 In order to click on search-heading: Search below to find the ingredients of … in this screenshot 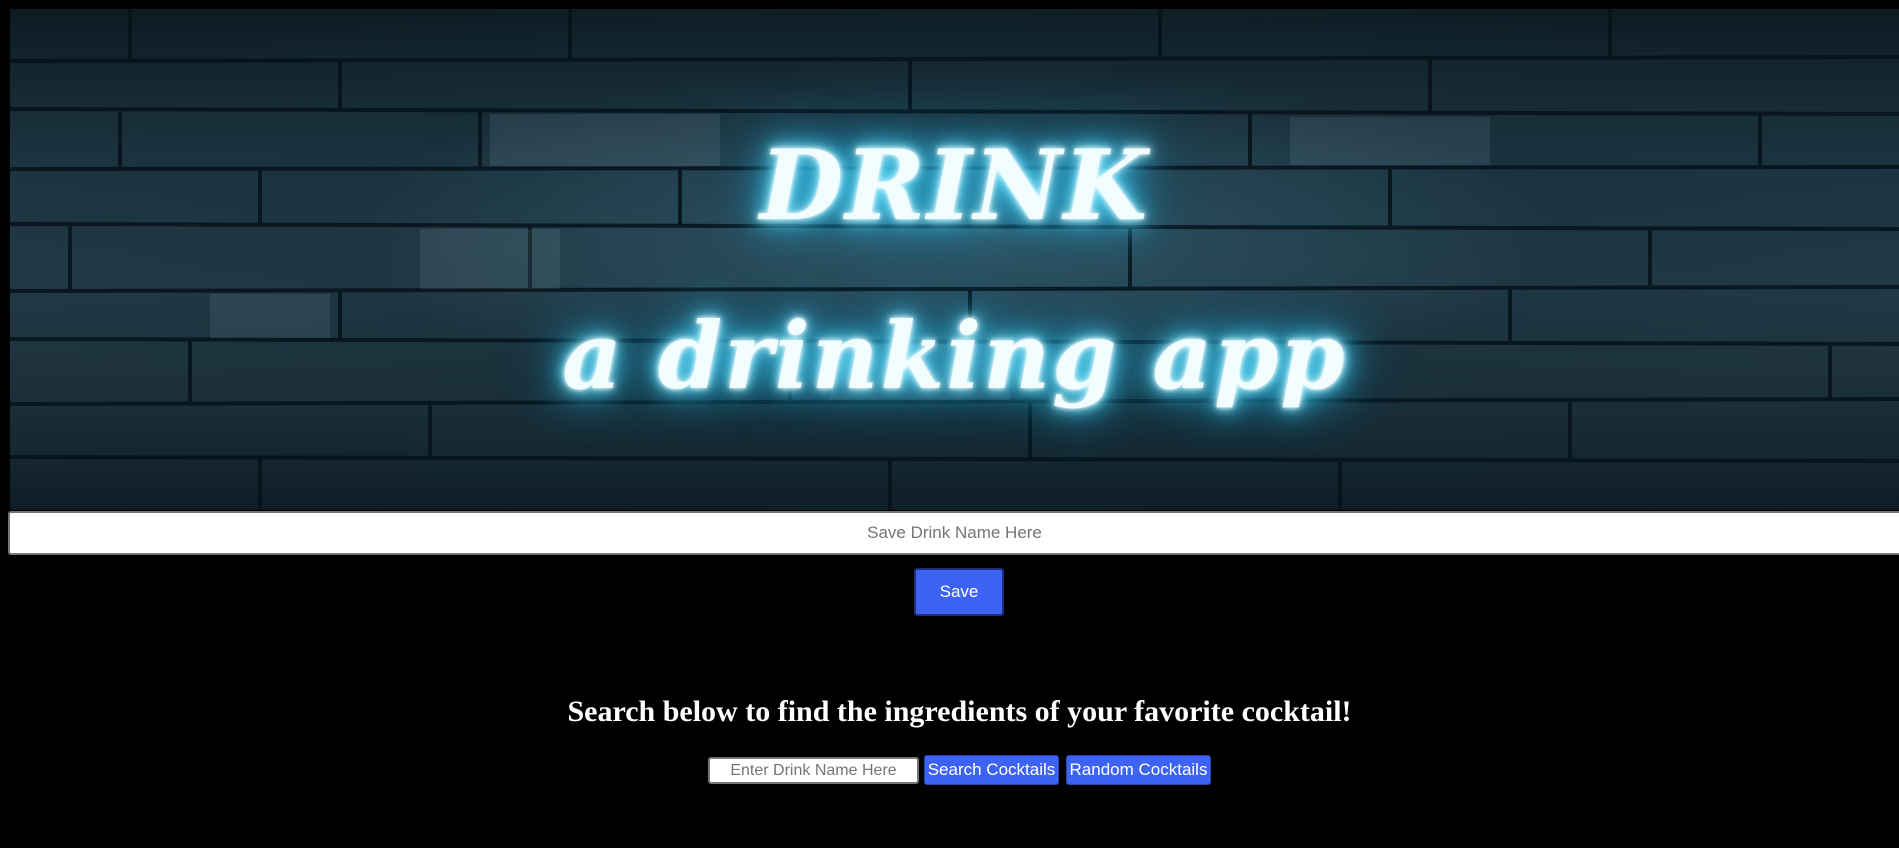, I will do `click(959, 711)`.